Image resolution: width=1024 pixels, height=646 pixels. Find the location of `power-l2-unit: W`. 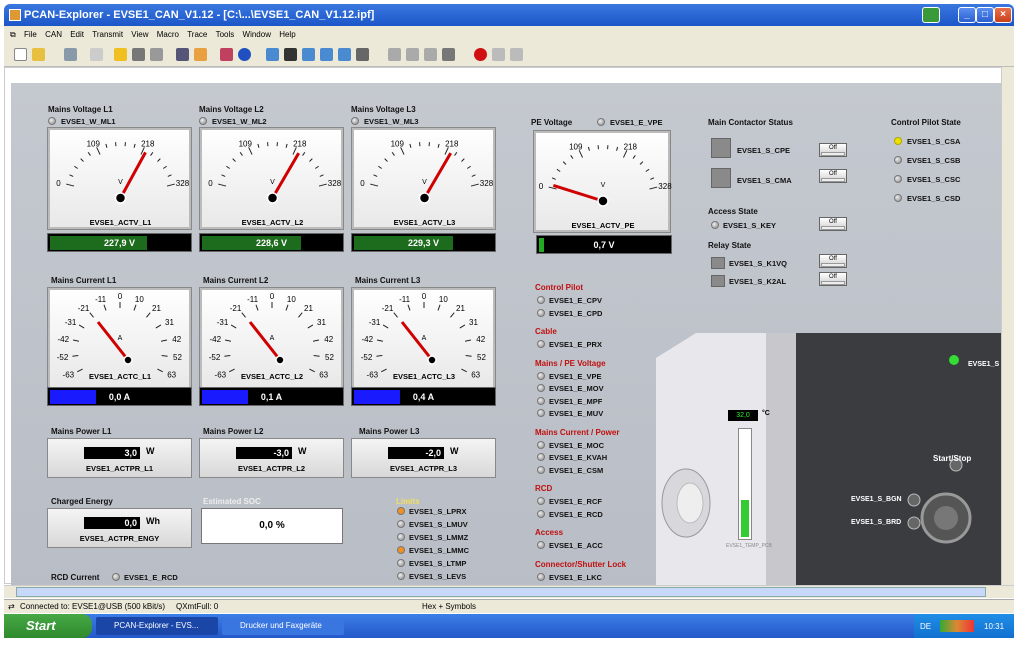

power-l2-unit: W is located at coordinates (302, 451).